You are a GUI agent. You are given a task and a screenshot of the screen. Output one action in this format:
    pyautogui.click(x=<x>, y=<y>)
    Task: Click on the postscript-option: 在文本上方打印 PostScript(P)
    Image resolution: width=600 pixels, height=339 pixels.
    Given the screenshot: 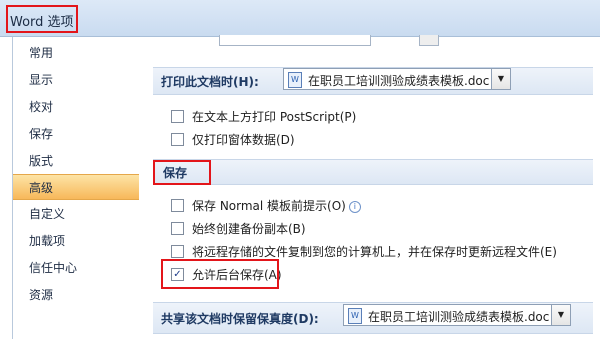 What is the action you would take?
    pyautogui.click(x=263, y=117)
    